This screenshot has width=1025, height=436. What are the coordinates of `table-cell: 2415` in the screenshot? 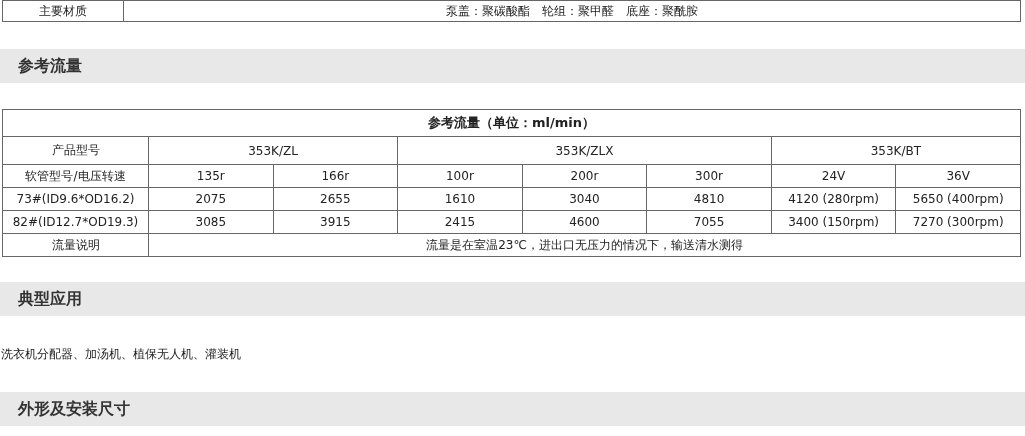 It's located at (460, 222).